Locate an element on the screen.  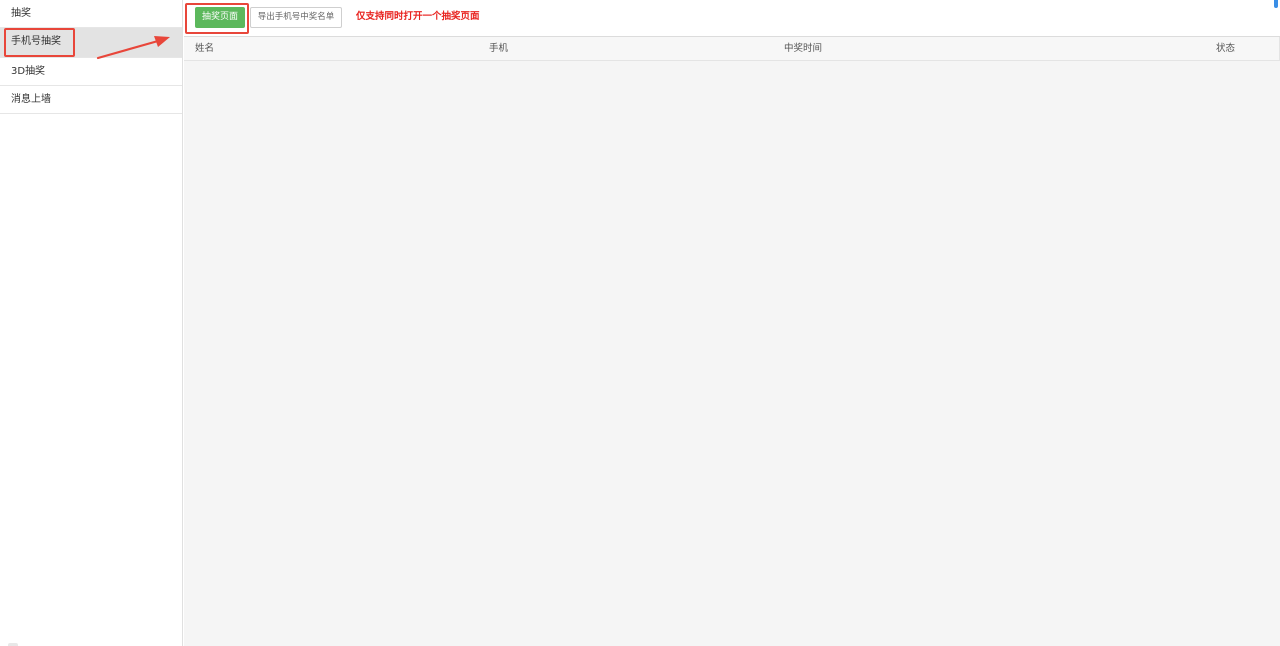
sidebar: 抽奖 手机号抽奖 3D抽奖 消息上墙 is located at coordinates (91, 323).